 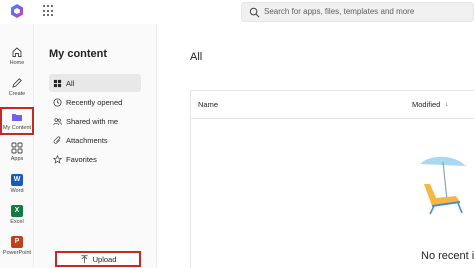 I want to click on apps-grid-icon, so click(x=17, y=148).